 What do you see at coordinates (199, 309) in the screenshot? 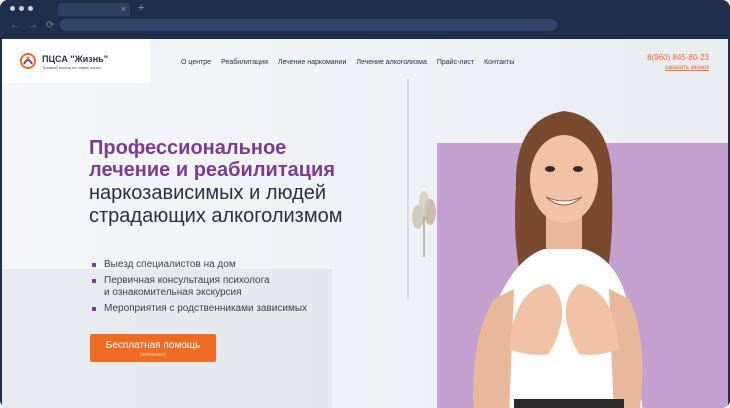
I see `bullet-item: Мероприятия с родственниками зависимых` at bounding box center [199, 309].